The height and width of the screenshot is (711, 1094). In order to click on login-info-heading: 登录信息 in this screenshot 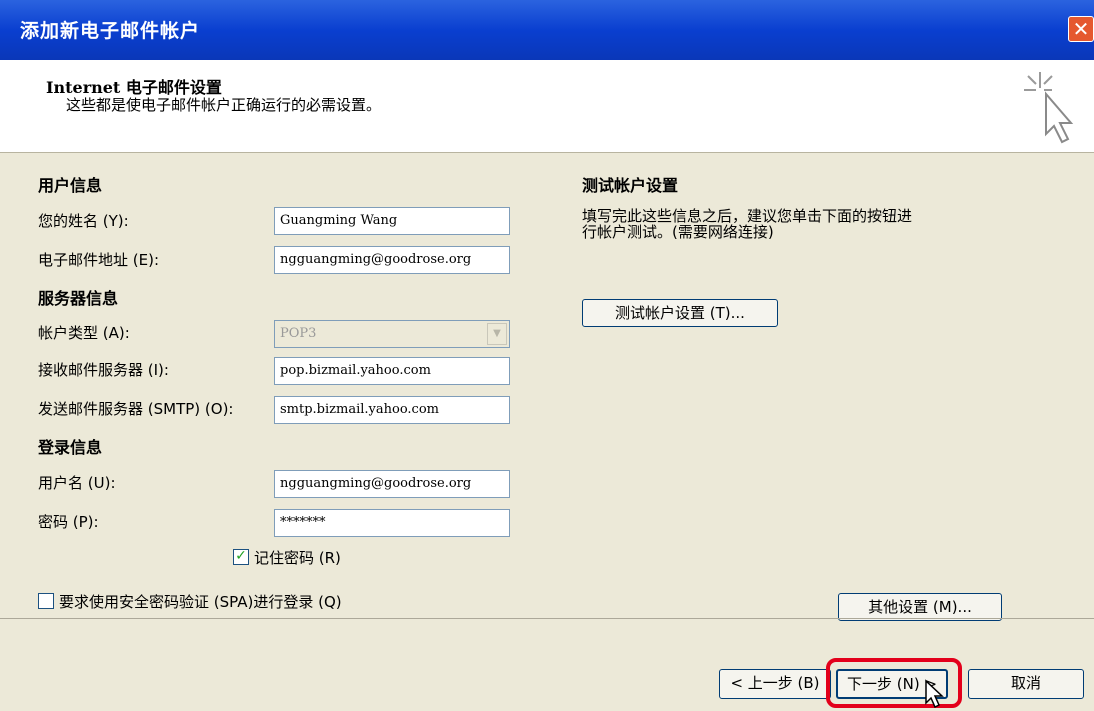, I will do `click(70, 447)`.